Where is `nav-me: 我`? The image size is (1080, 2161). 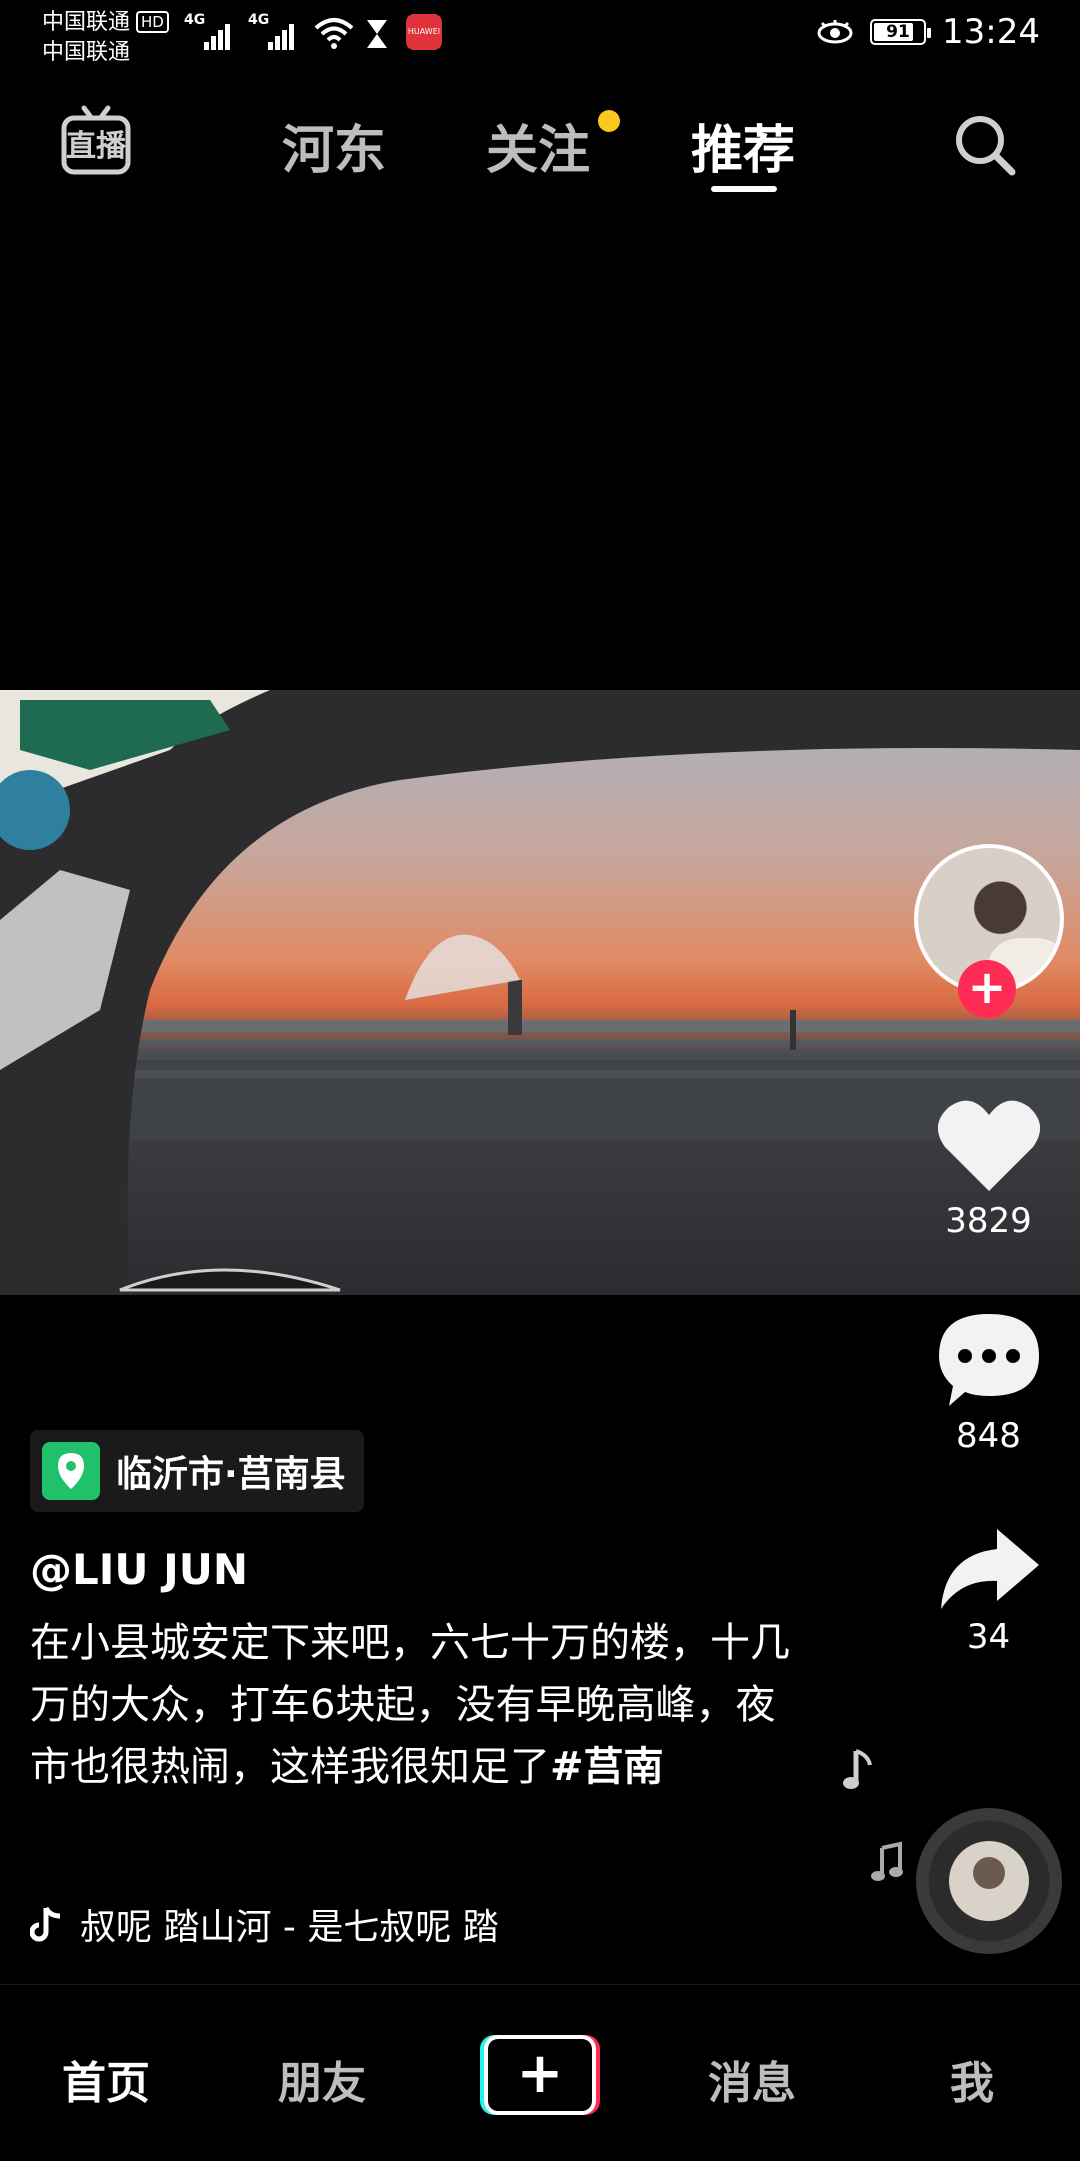
nav-me: 我 is located at coordinates (972, 2079).